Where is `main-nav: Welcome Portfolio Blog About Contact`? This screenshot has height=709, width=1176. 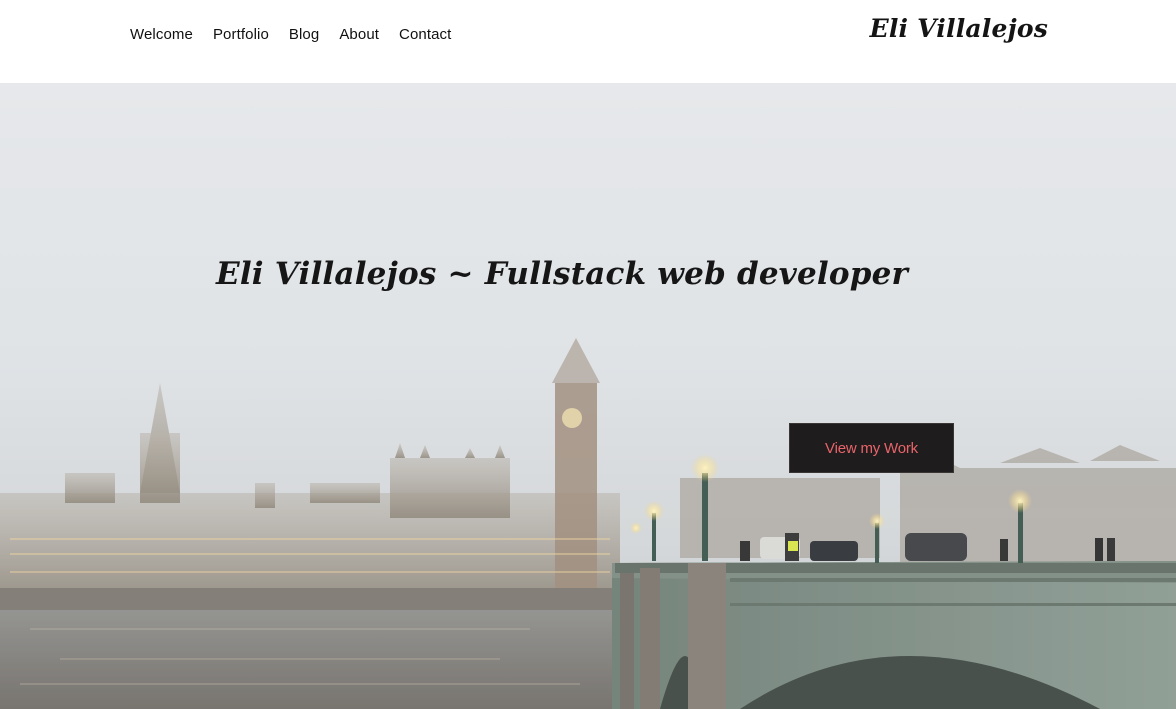
main-nav: Welcome Portfolio Blog About Contact is located at coordinates (290, 34).